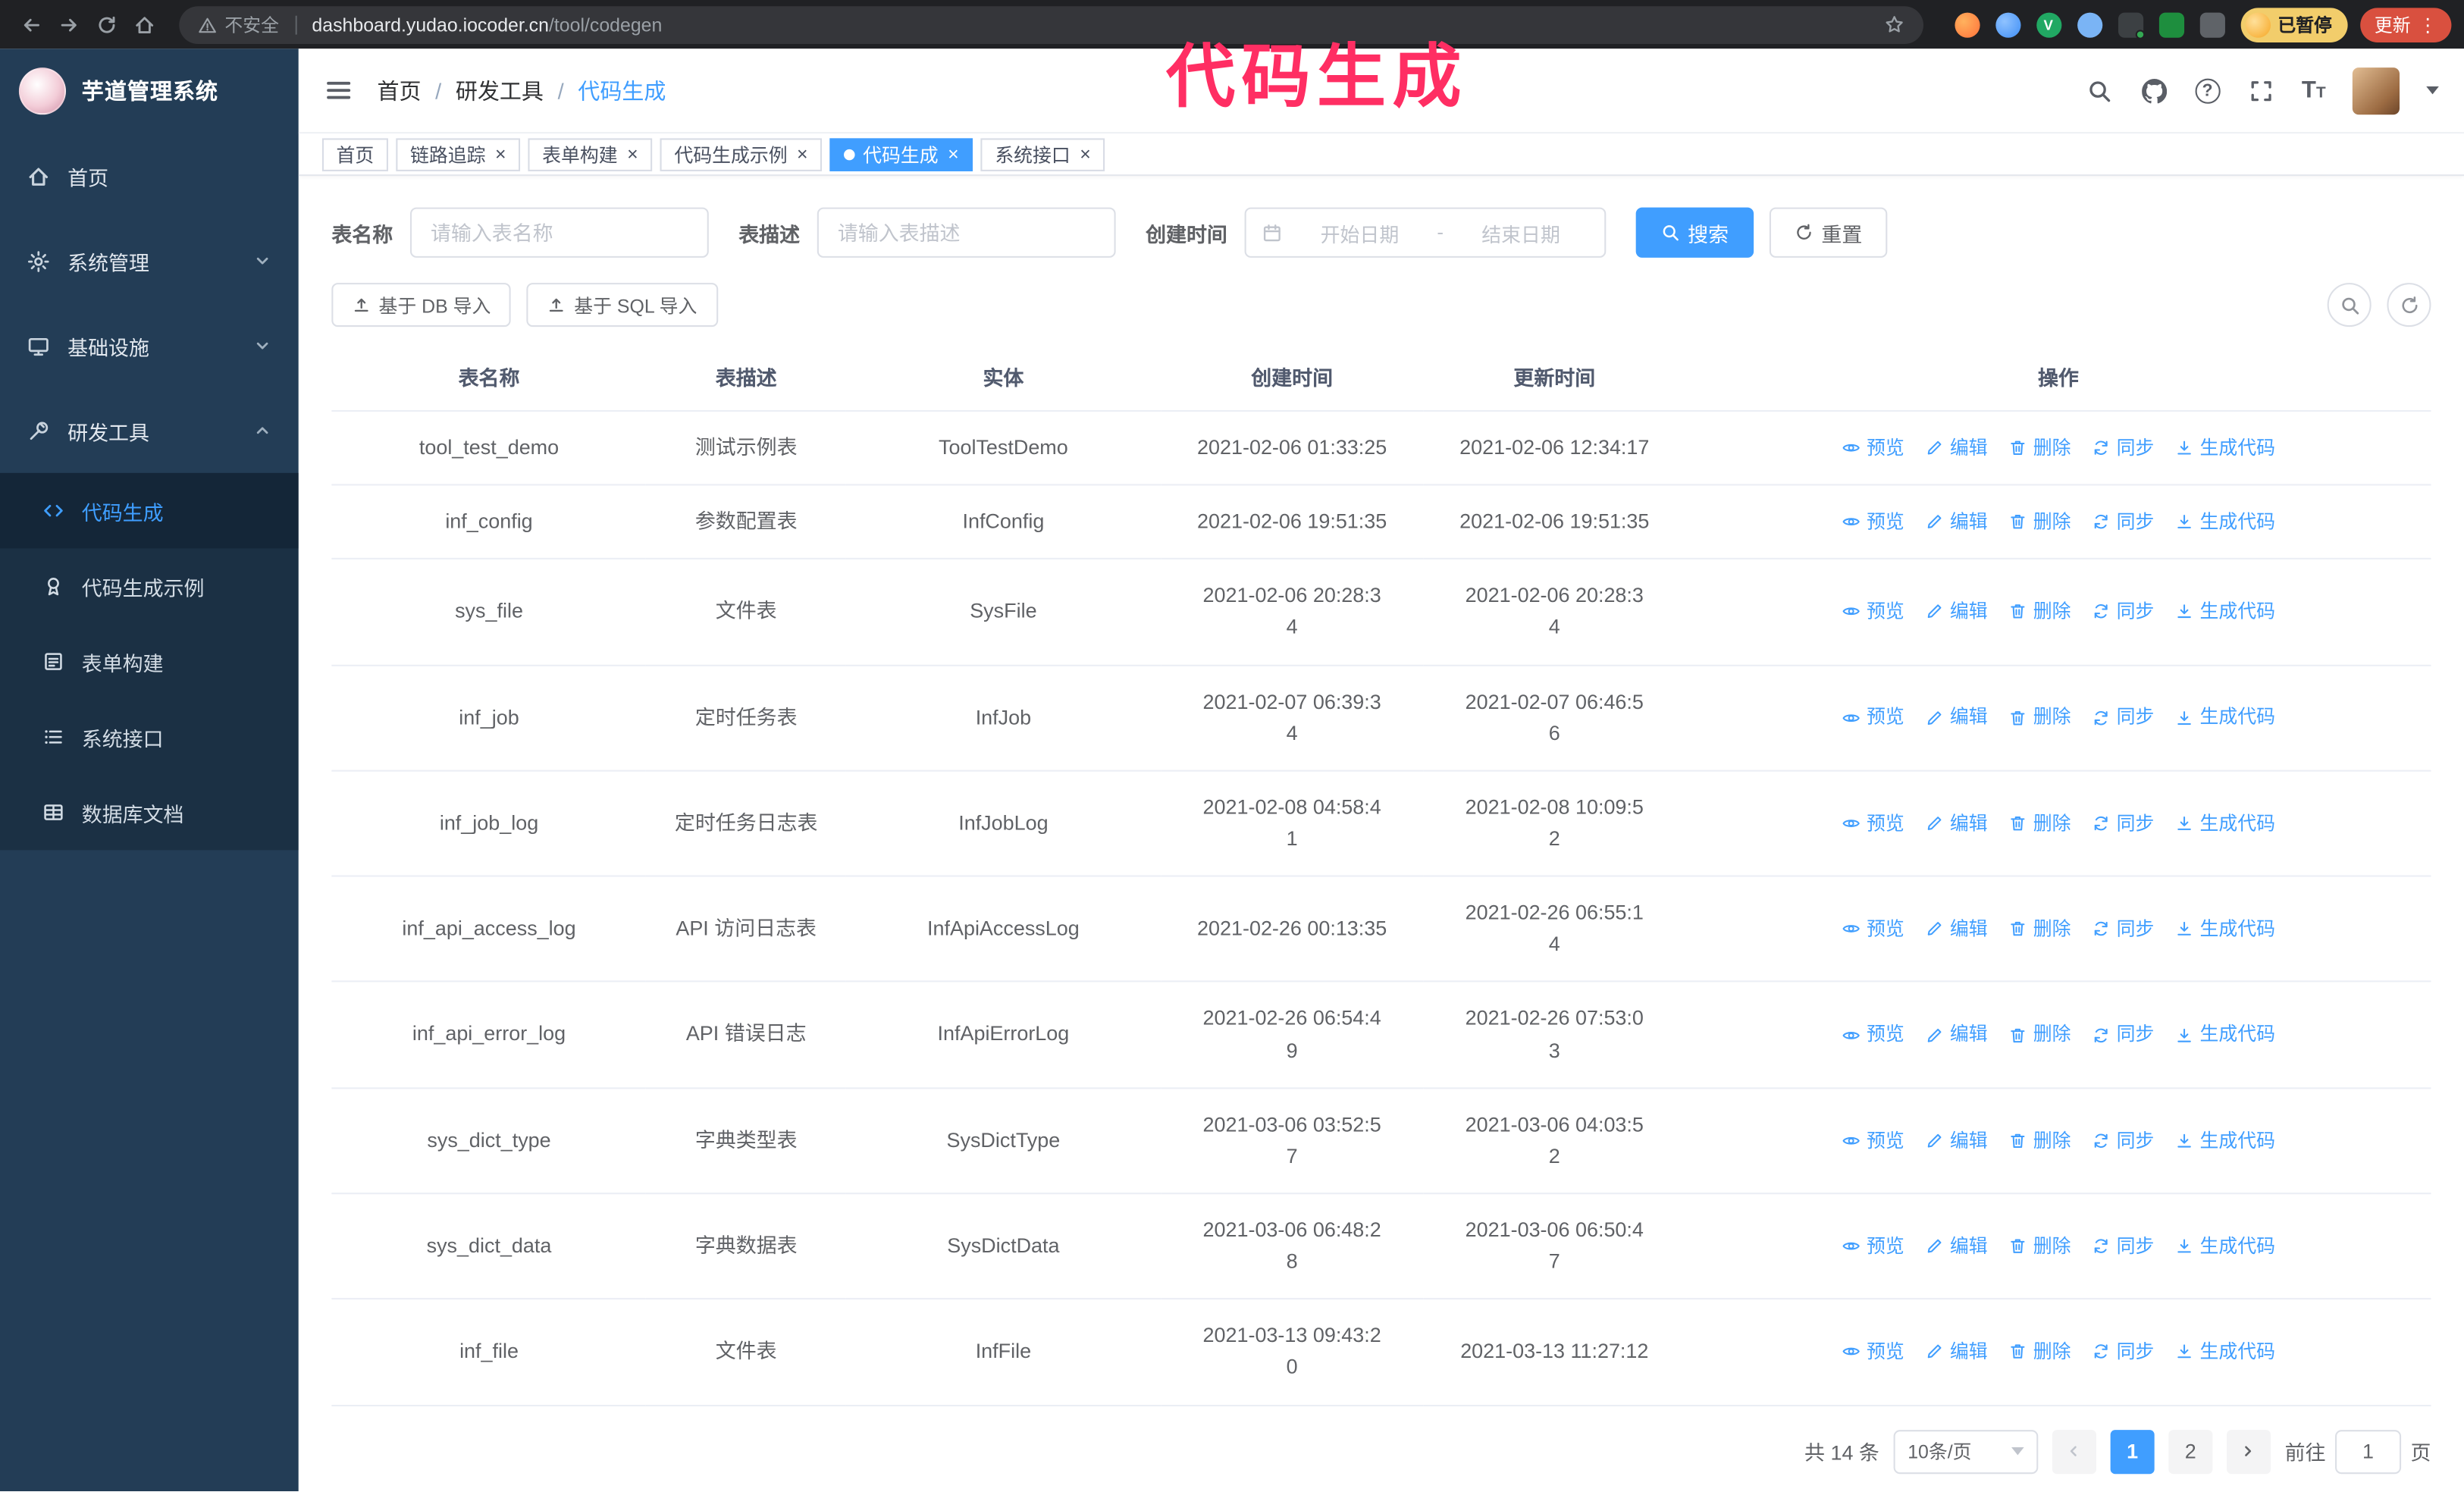 This screenshot has height=1492, width=2464. Describe the element at coordinates (150, 345) in the screenshot. I see `sidebar-item-2: 基础设施` at that location.